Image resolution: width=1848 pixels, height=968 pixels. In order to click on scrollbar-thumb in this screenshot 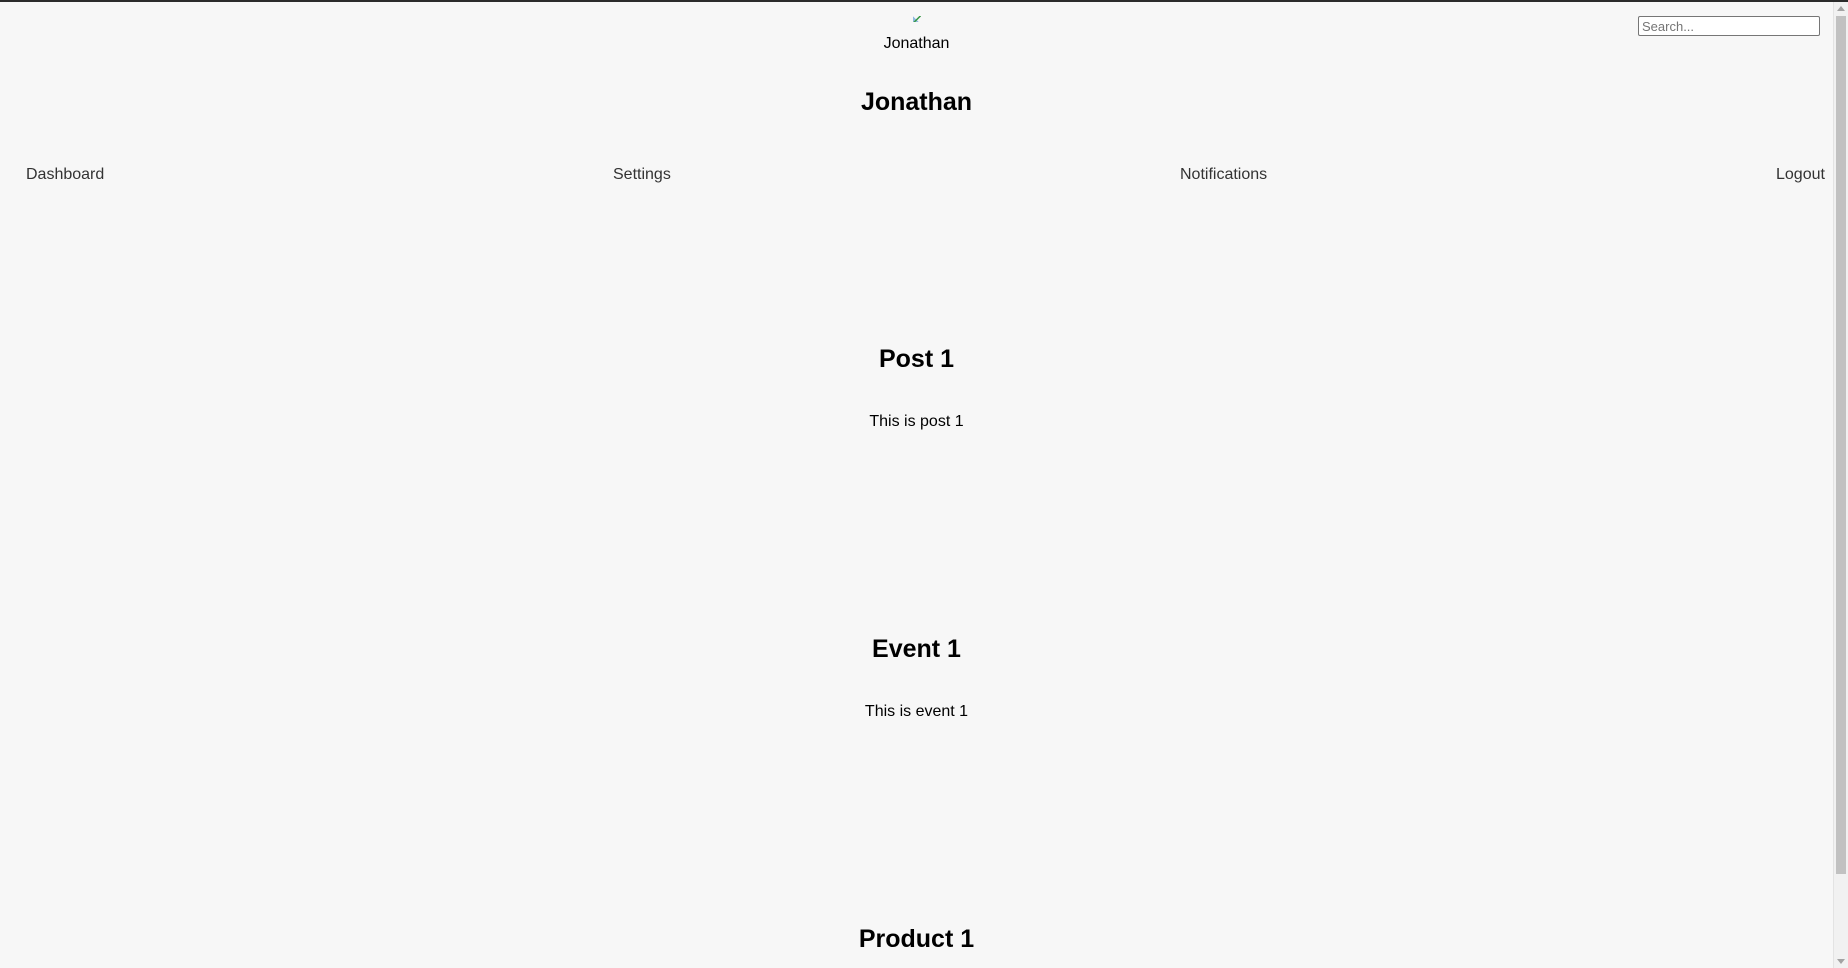, I will do `click(1841, 445)`.